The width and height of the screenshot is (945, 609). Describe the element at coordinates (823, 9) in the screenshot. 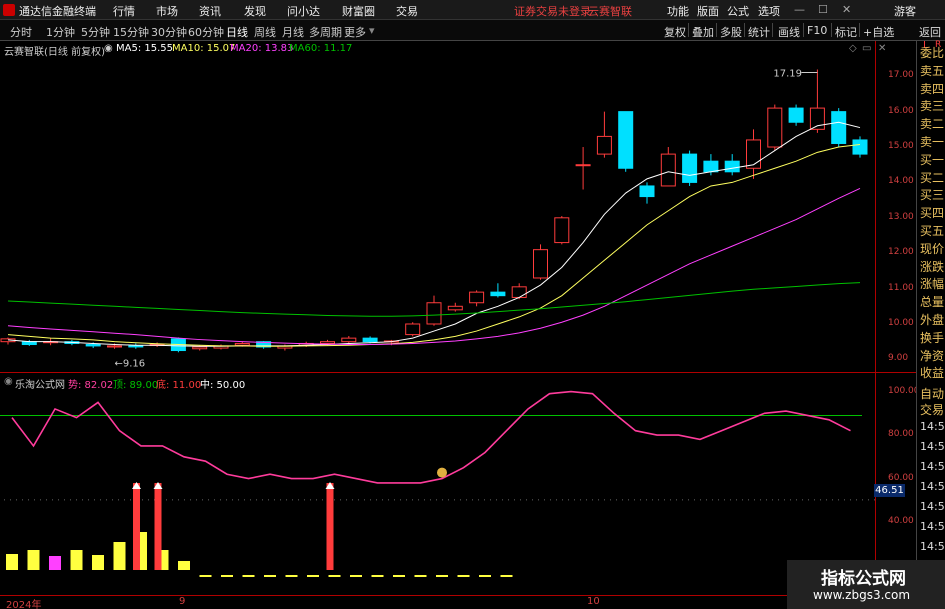

I see `maximize-icon: ☐` at that location.